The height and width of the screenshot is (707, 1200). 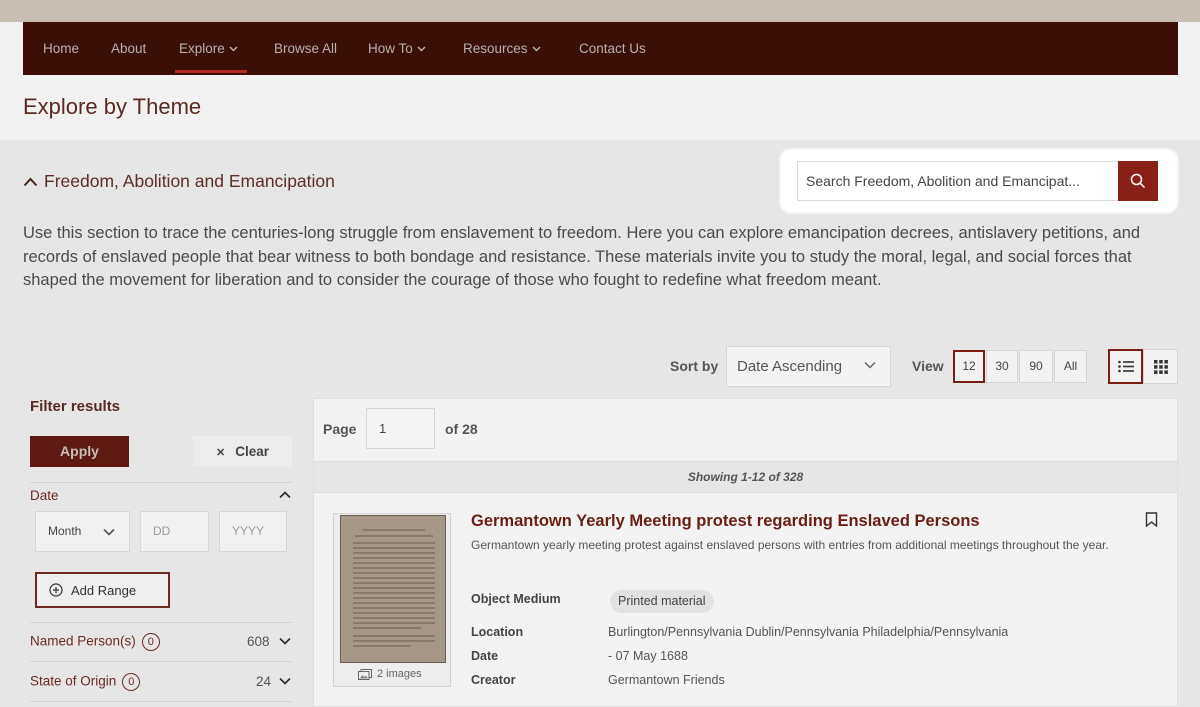 I want to click on creator-value: Germantown Friends, so click(x=666, y=680).